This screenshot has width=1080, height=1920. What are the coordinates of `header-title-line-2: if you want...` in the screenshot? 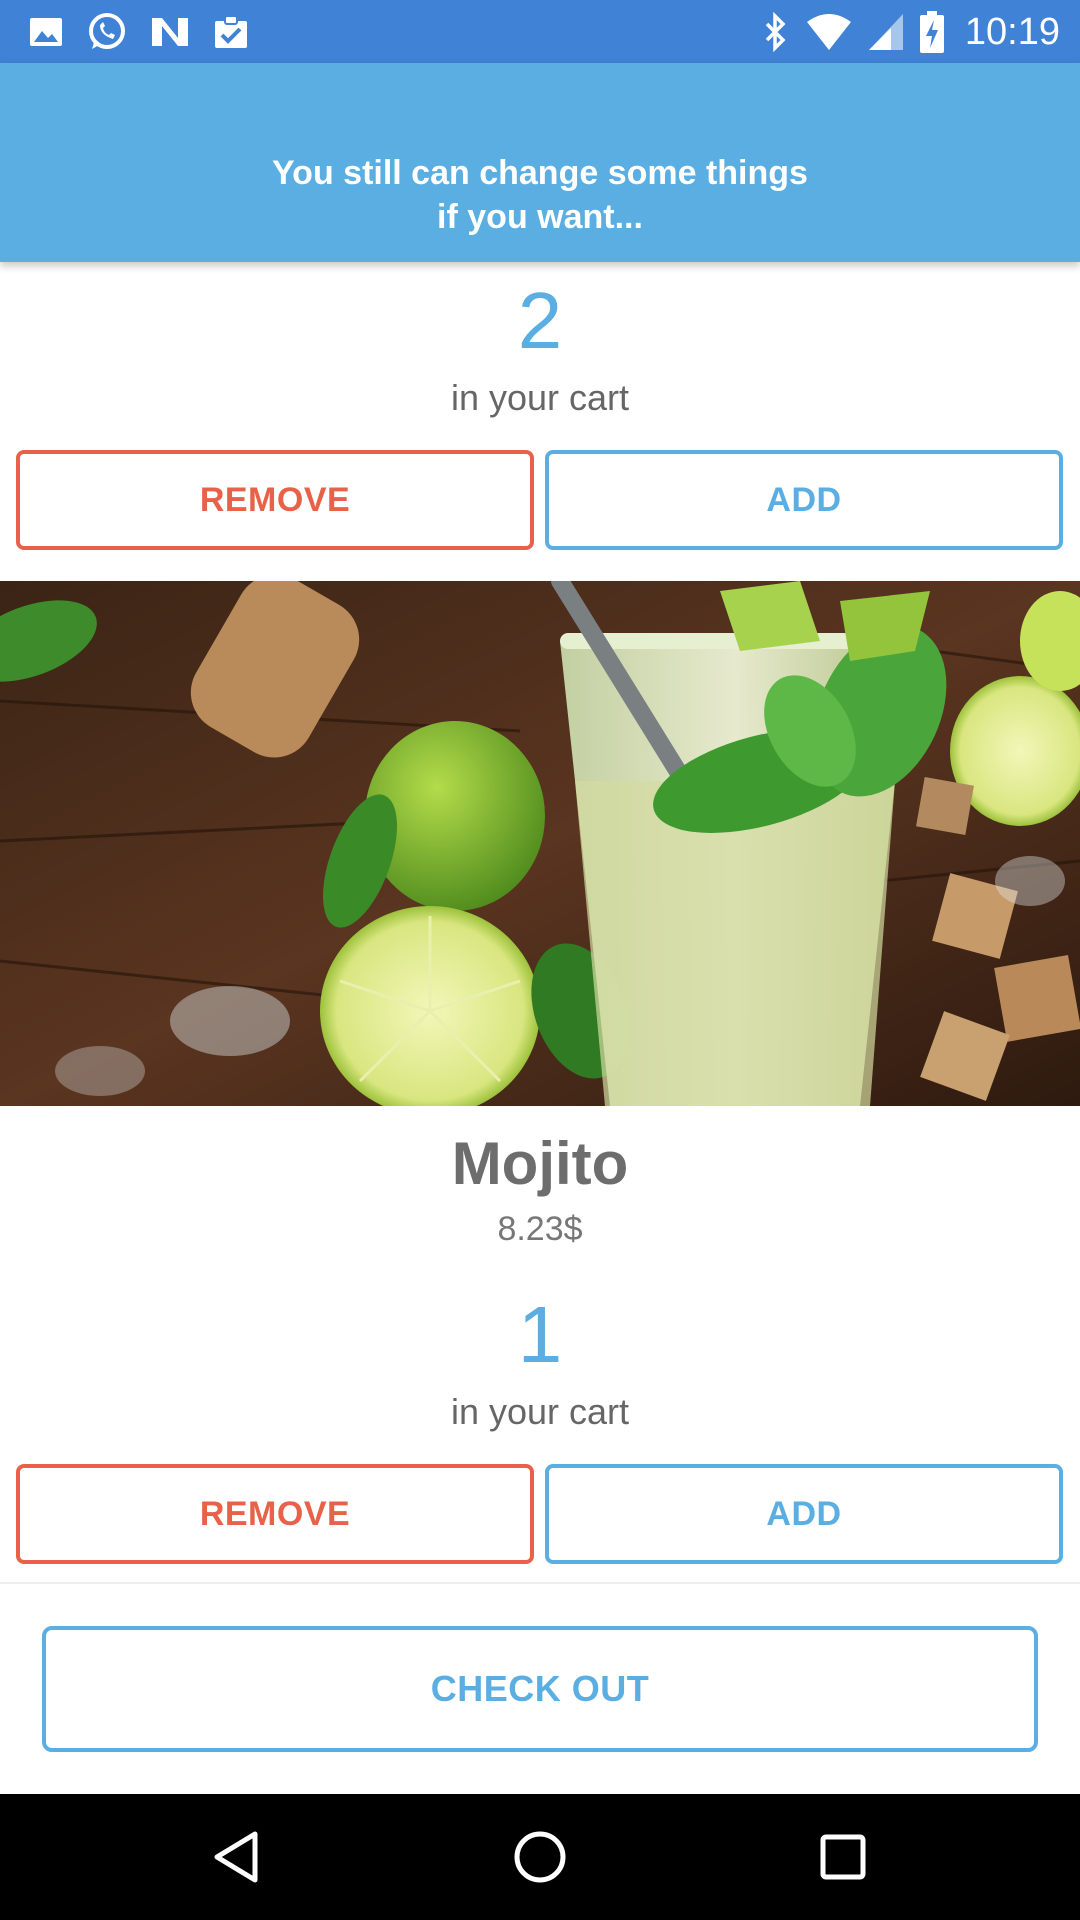 It's located at (540, 217).